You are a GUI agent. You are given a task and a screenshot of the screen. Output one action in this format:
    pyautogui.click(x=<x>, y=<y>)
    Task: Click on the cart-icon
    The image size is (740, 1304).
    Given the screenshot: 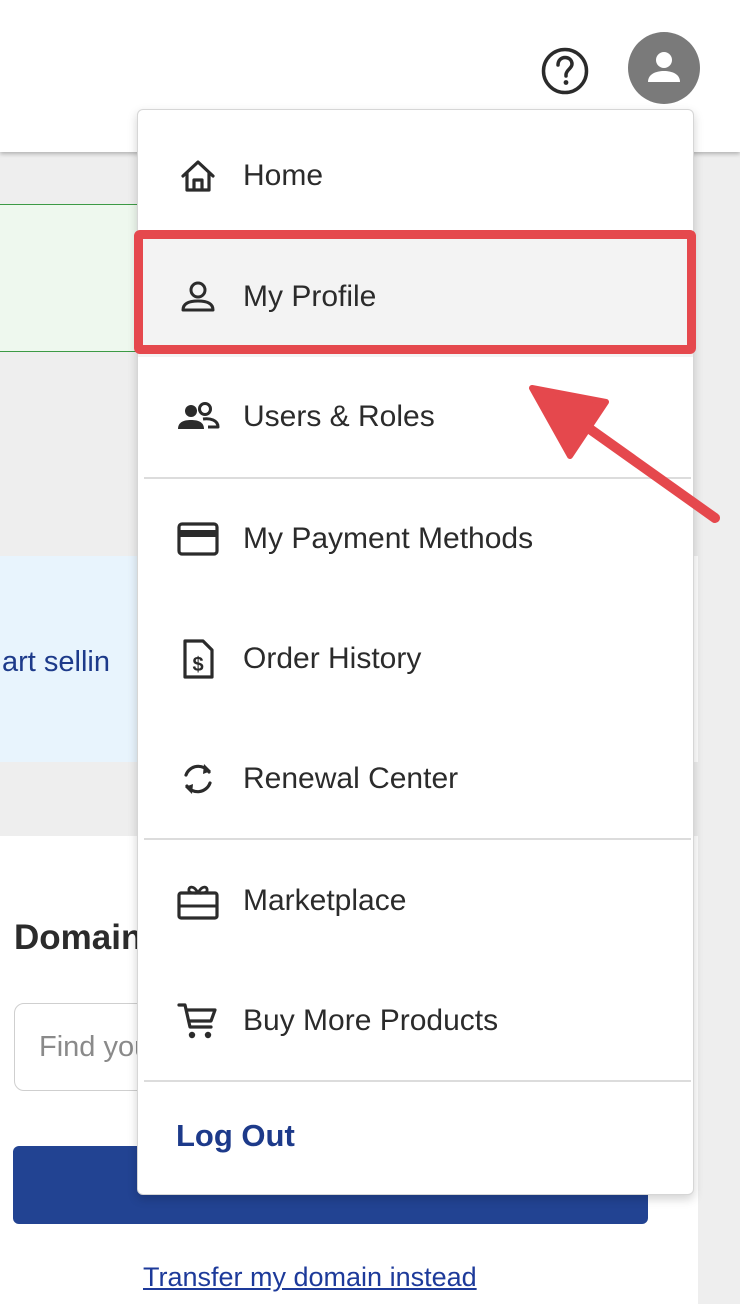 What is the action you would take?
    pyautogui.click(x=198, y=1021)
    